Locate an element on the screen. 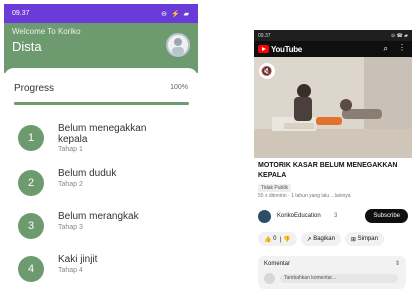  step-title: Belum duduk is located at coordinates (87, 173).